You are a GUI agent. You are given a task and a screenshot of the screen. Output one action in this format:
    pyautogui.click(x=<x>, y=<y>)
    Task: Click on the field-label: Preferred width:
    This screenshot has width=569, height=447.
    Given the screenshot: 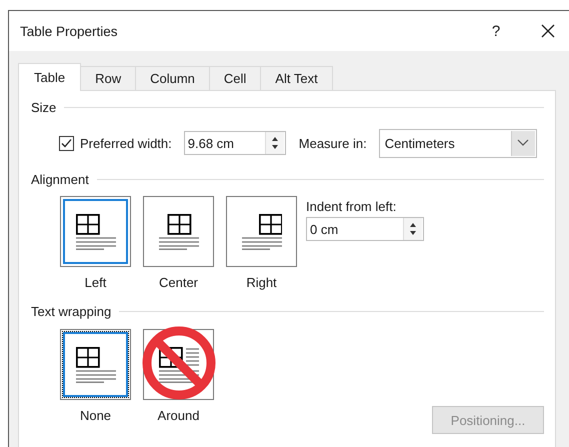 What is the action you would take?
    pyautogui.click(x=126, y=143)
    